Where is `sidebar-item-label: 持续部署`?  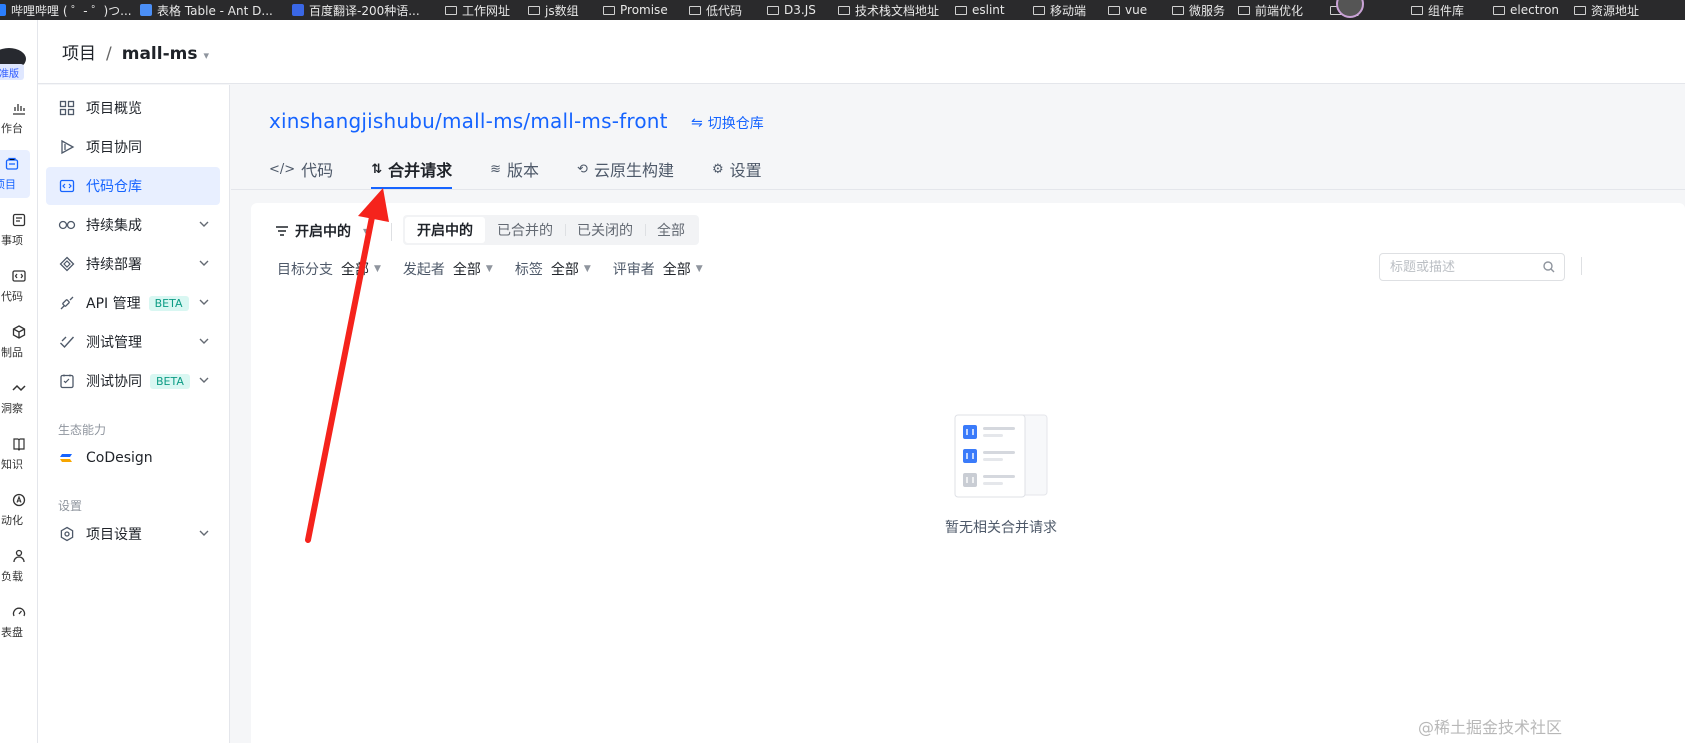 sidebar-item-label: 持续部署 is located at coordinates (114, 265).